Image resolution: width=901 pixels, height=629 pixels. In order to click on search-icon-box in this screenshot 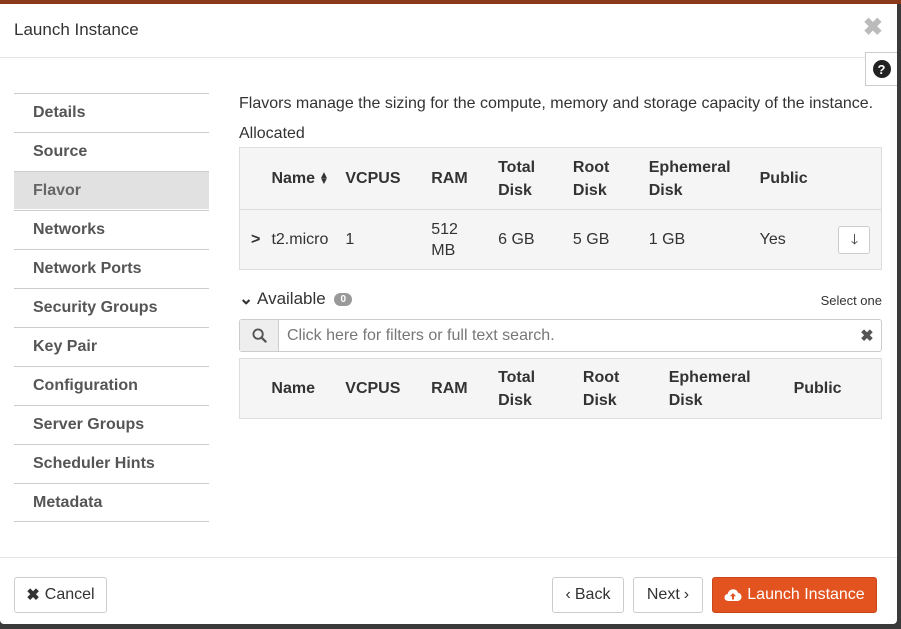, I will do `click(259, 335)`.